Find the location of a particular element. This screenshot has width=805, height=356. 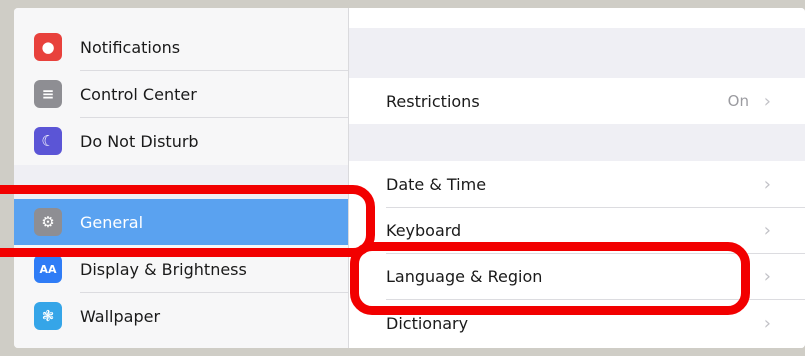

dictionary-row: Dictionary › is located at coordinates (577, 323).